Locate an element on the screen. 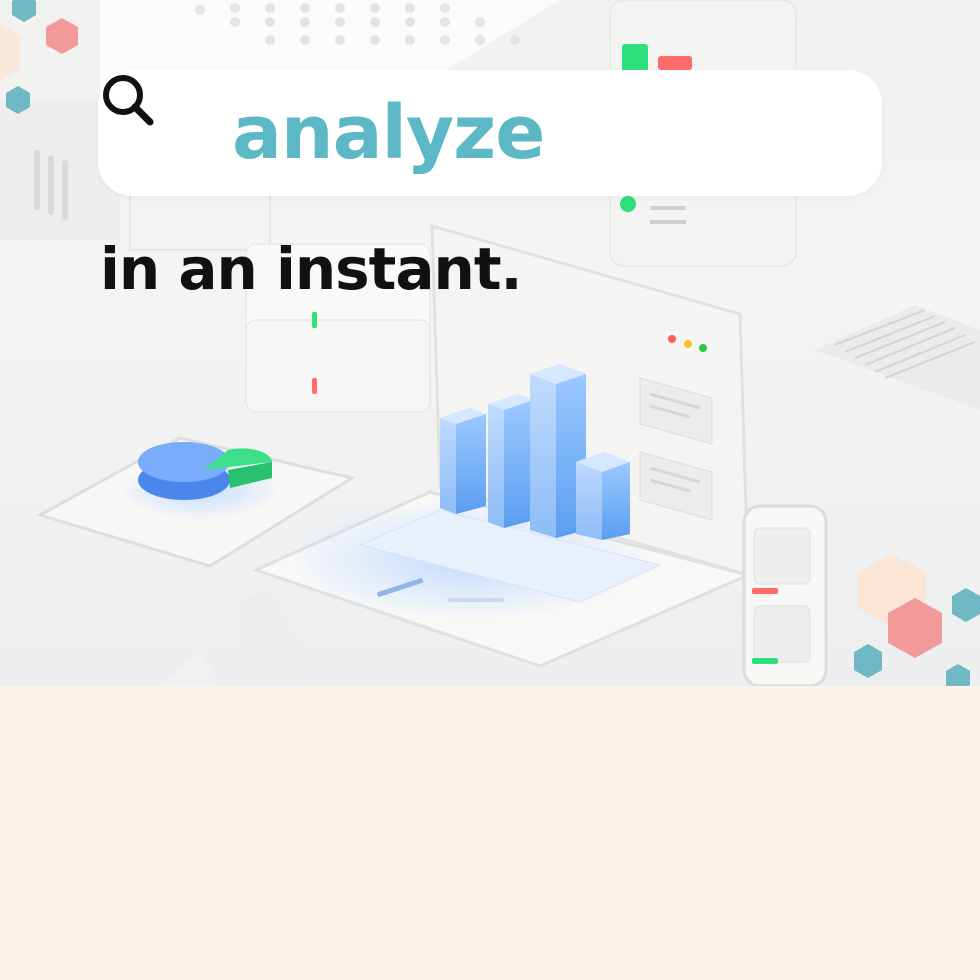  search-query: analyze is located at coordinates (388, 133).